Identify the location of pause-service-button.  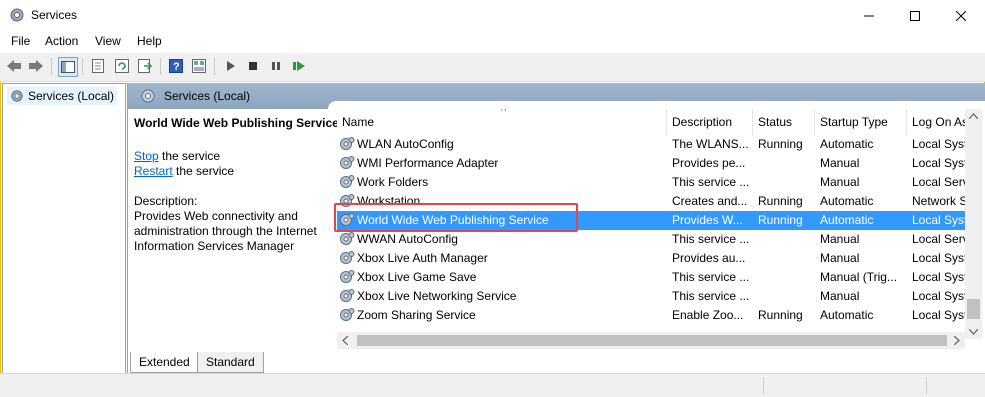
(276, 66).